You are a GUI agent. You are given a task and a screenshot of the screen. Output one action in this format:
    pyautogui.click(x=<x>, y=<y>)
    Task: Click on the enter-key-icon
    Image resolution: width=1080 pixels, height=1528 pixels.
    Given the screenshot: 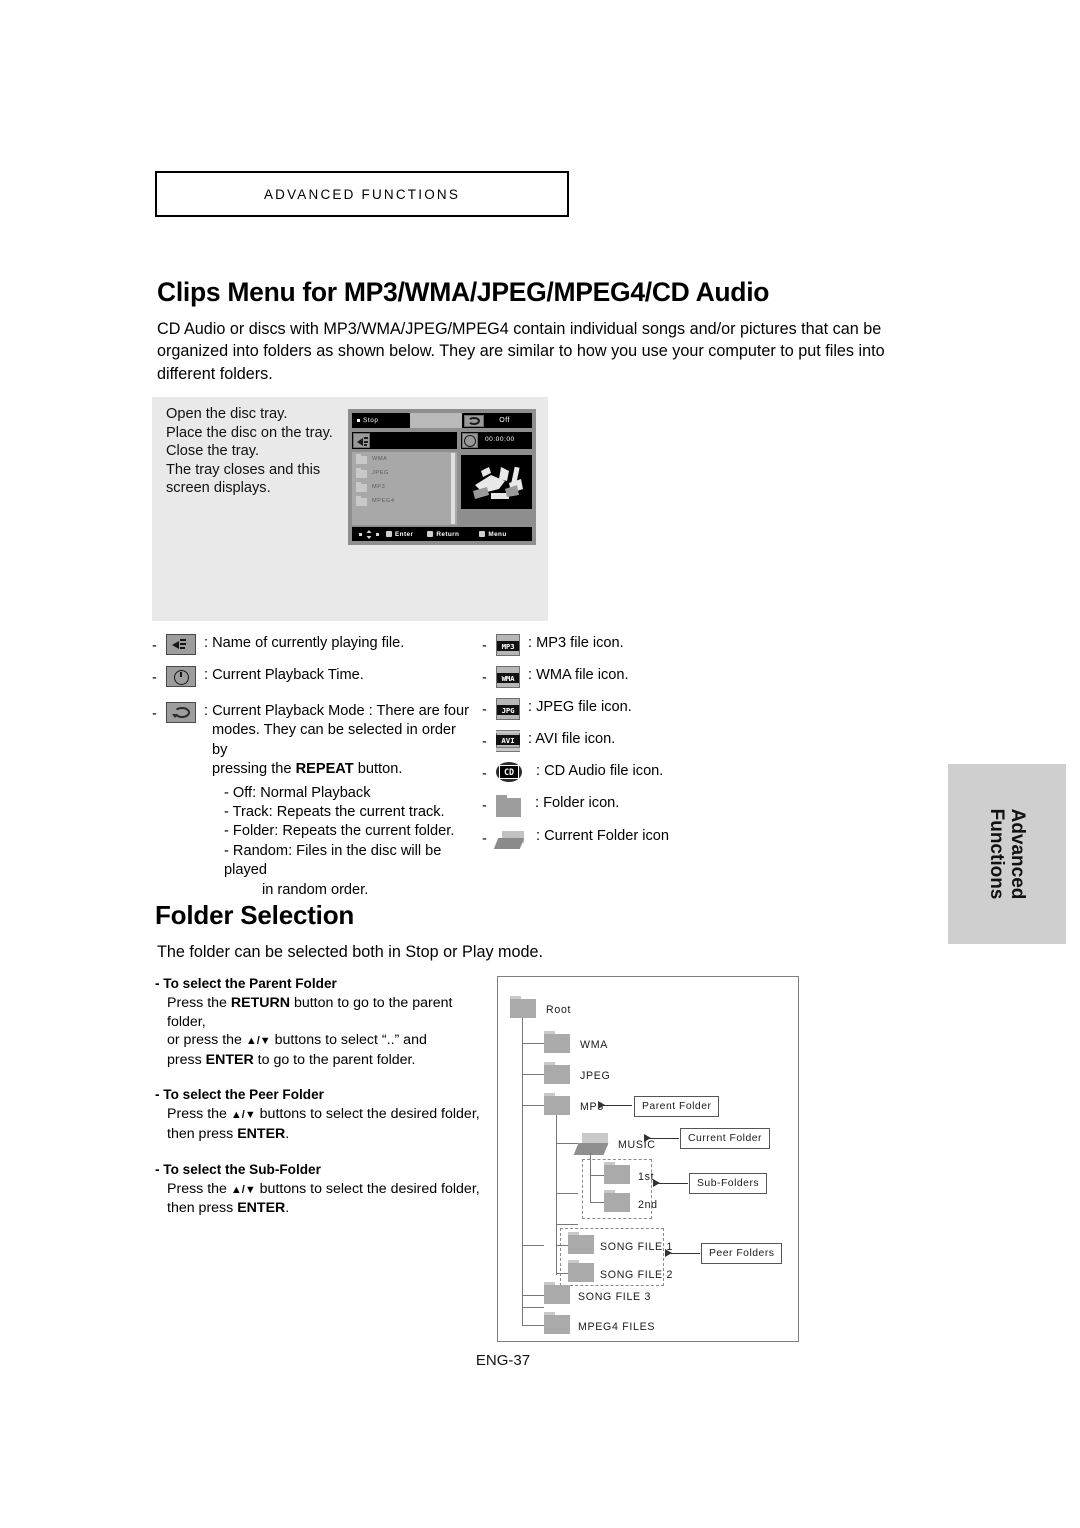 What is the action you would take?
    pyautogui.click(x=389, y=534)
    